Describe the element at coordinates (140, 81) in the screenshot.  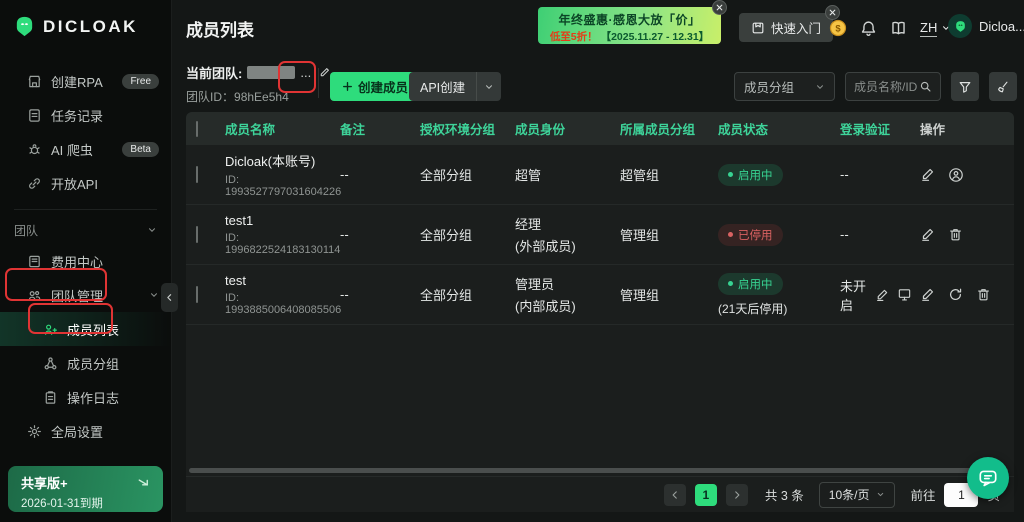
I see `free-badge: Free` at that location.